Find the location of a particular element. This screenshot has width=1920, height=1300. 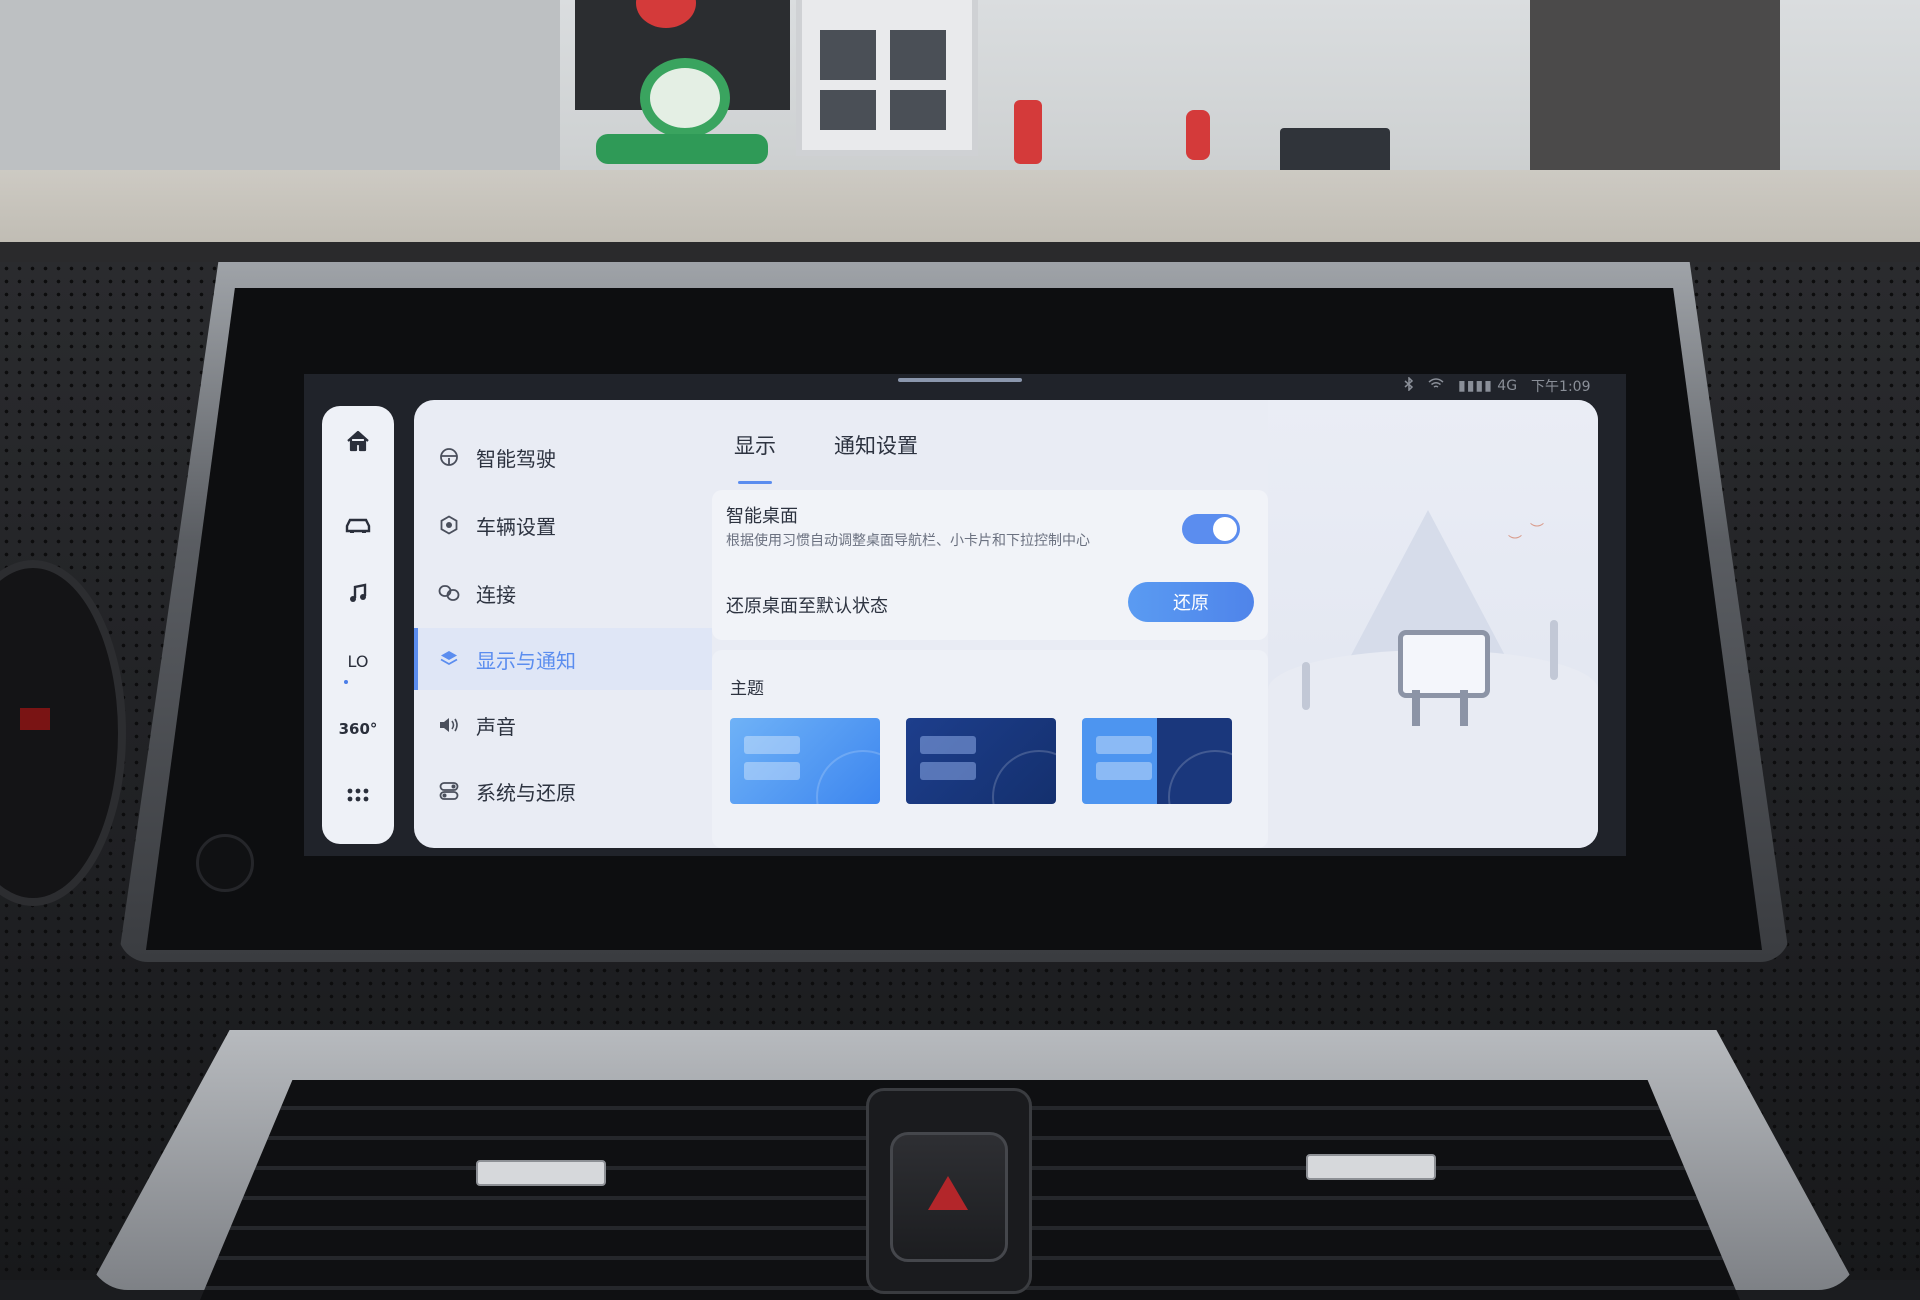

menu-item-display-notification: 显示与通知 is located at coordinates (563, 659).